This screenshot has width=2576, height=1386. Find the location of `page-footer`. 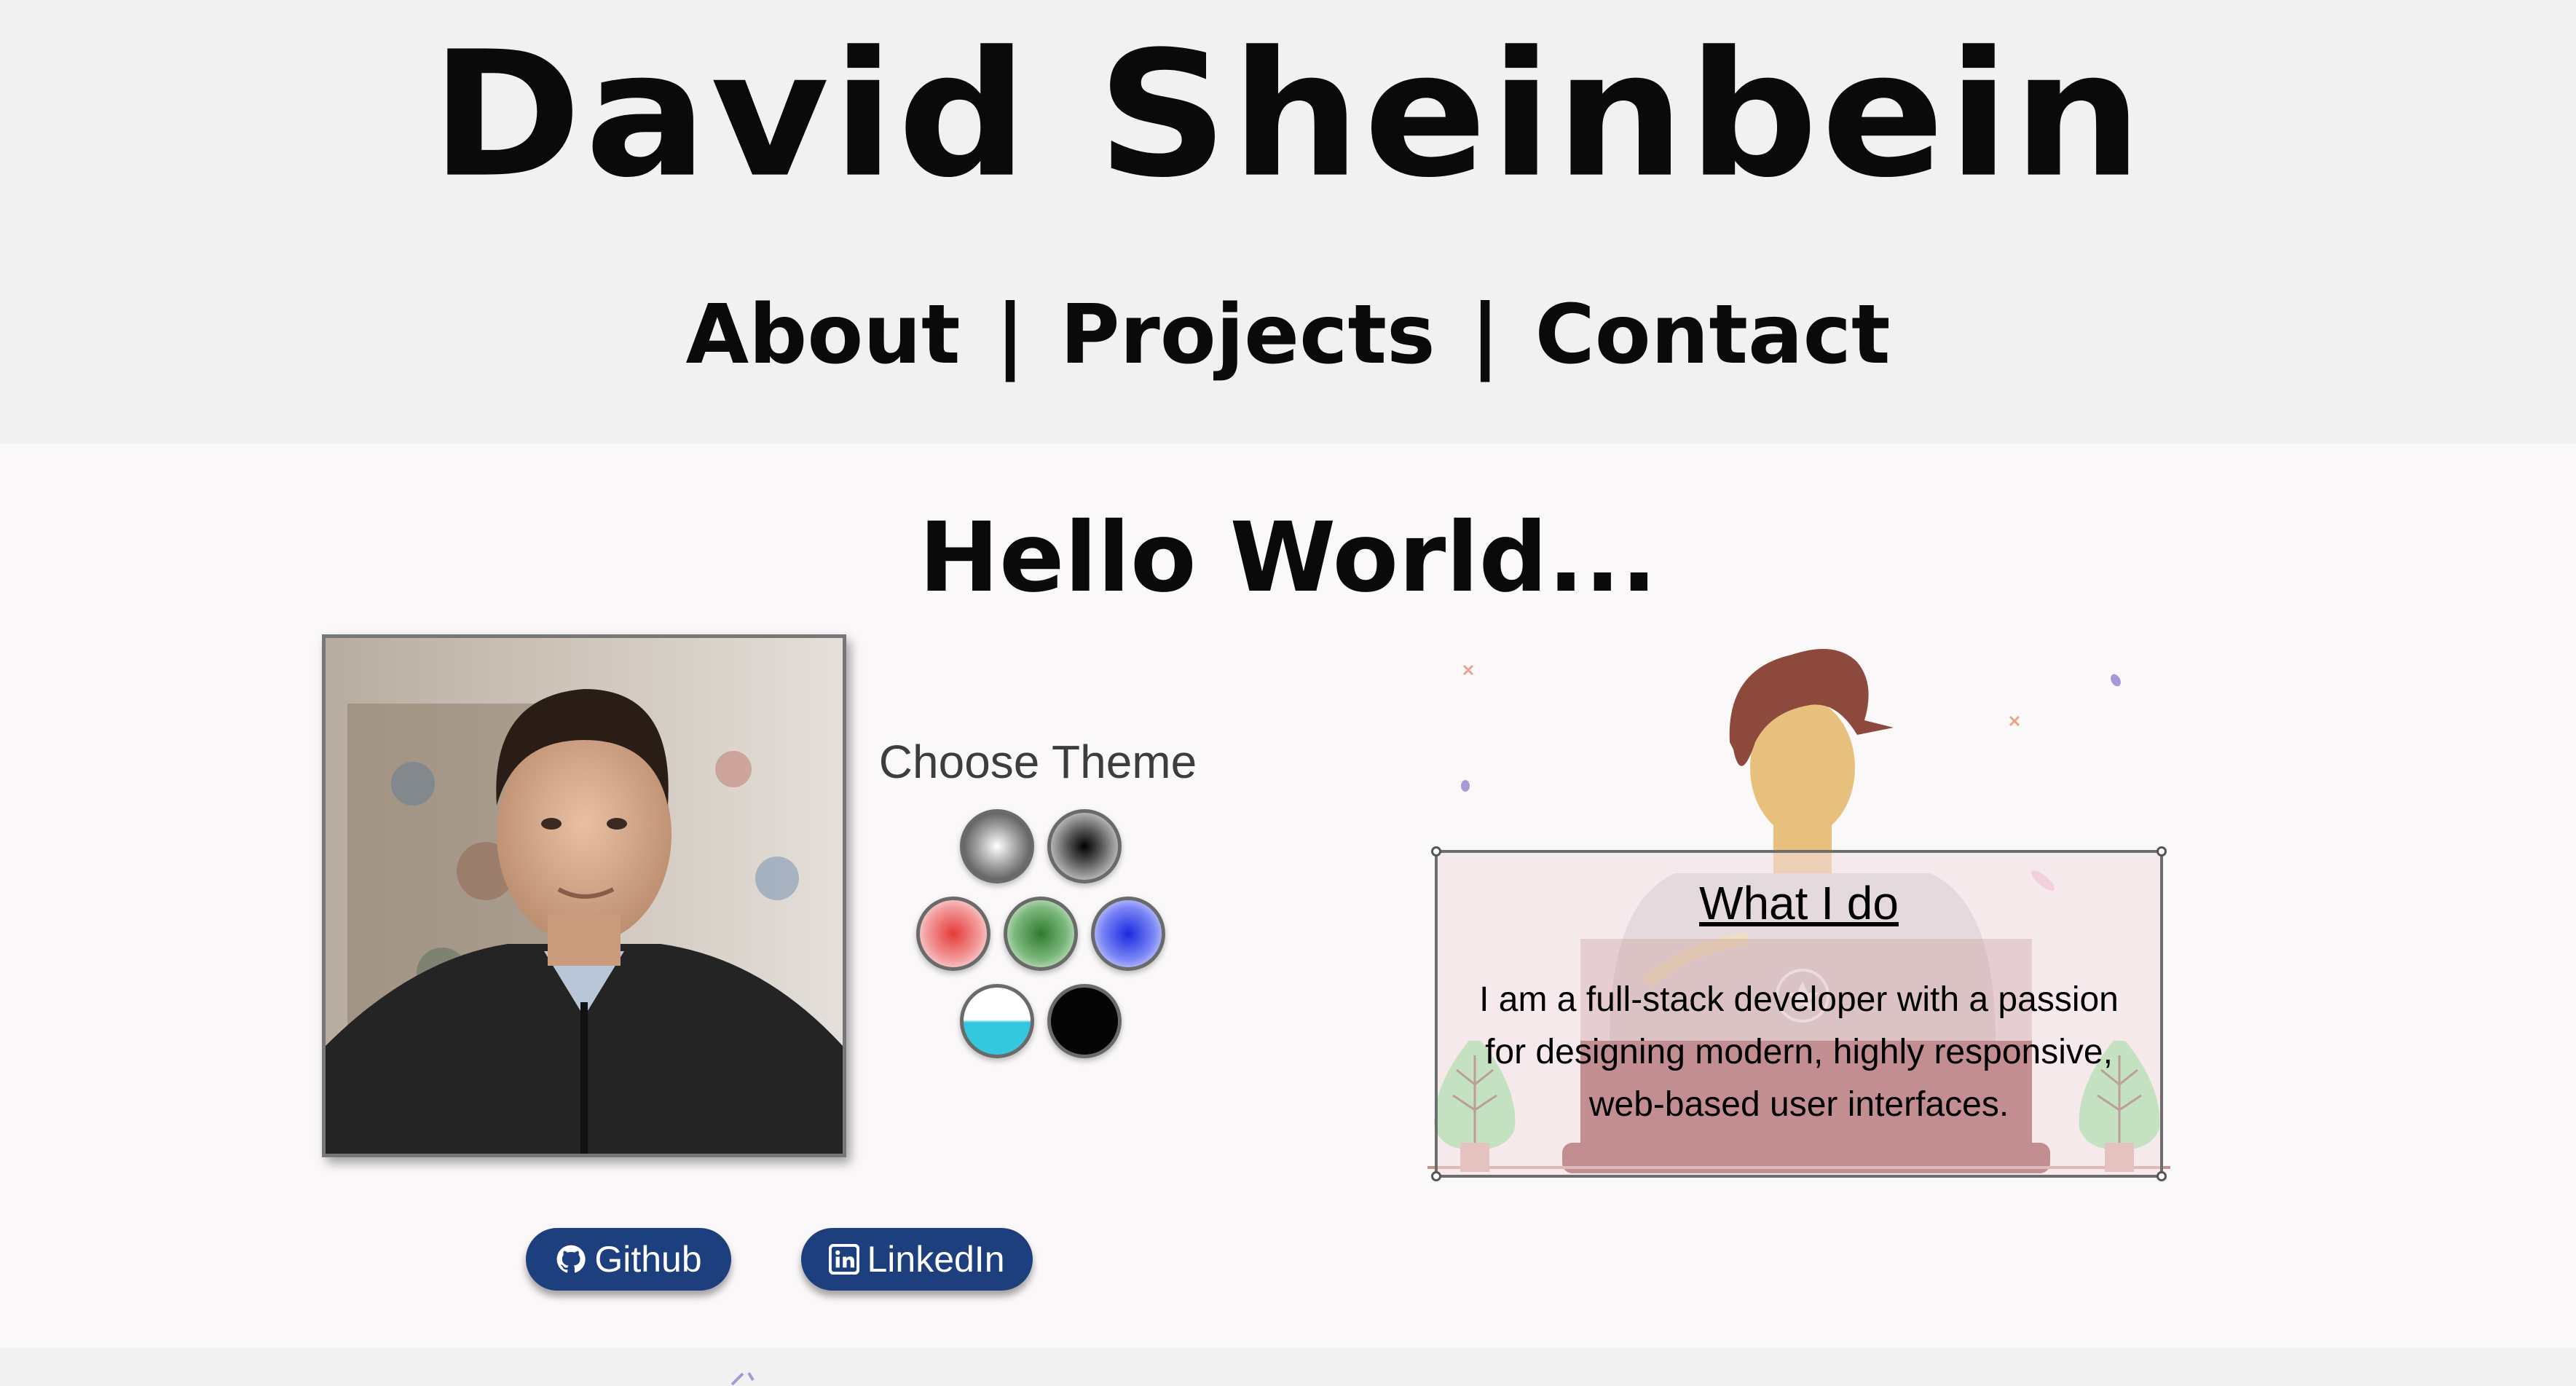

page-footer is located at coordinates (1288, 1367).